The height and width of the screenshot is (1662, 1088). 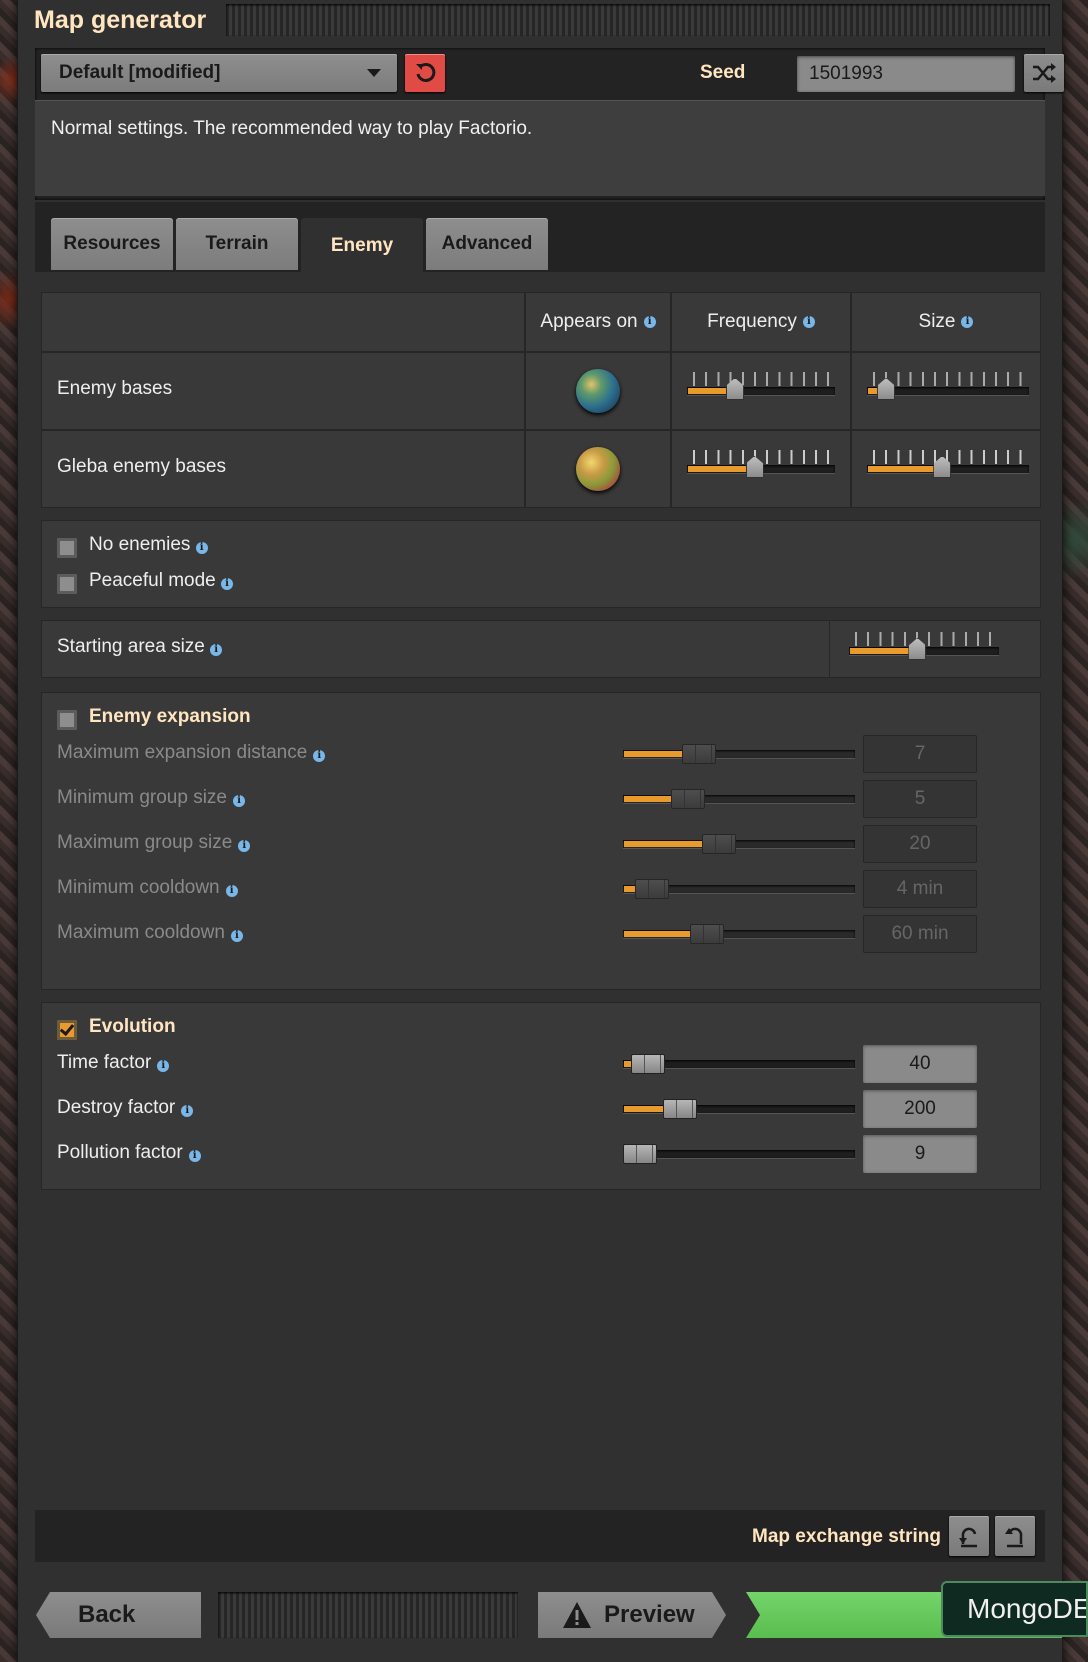 I want to click on size-cell, so click(x=946, y=469).